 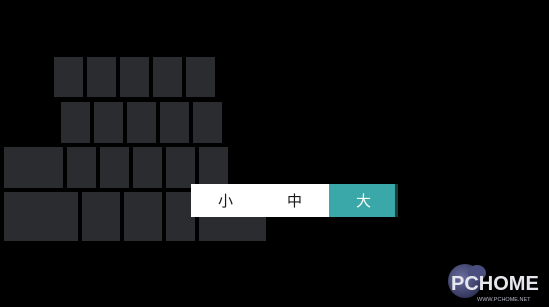 What do you see at coordinates (363, 200) in the screenshot?
I see `size-option-large: 大` at bounding box center [363, 200].